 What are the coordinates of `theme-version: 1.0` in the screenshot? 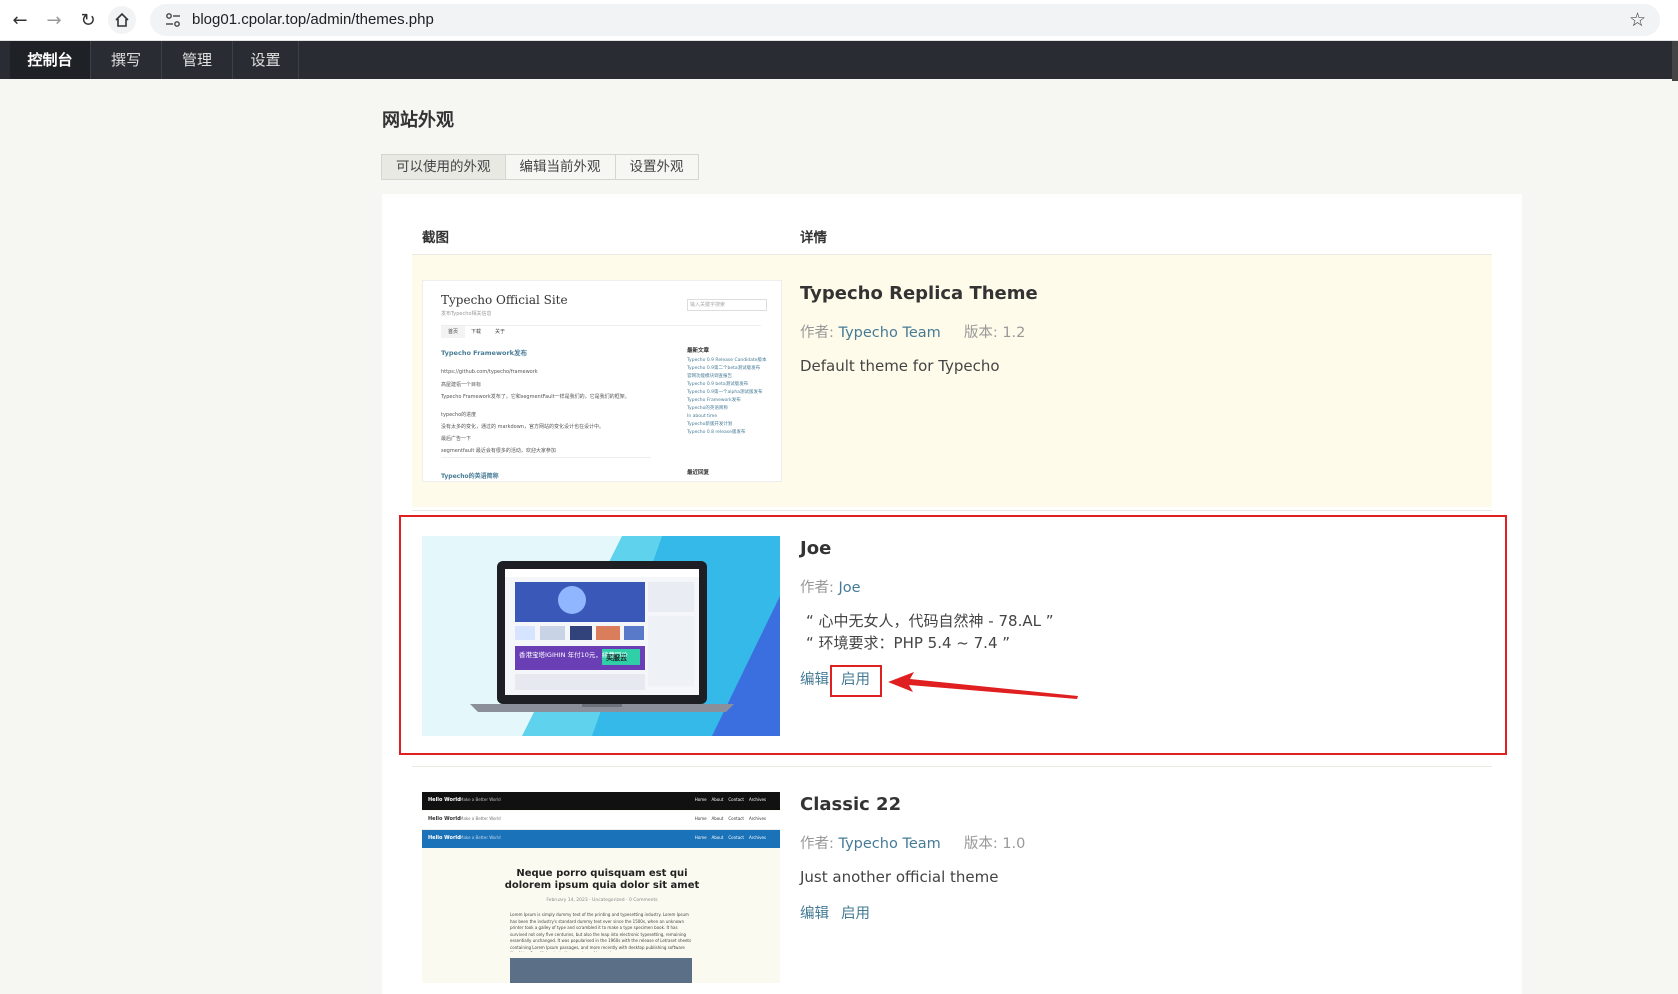 It's located at (1014, 844).